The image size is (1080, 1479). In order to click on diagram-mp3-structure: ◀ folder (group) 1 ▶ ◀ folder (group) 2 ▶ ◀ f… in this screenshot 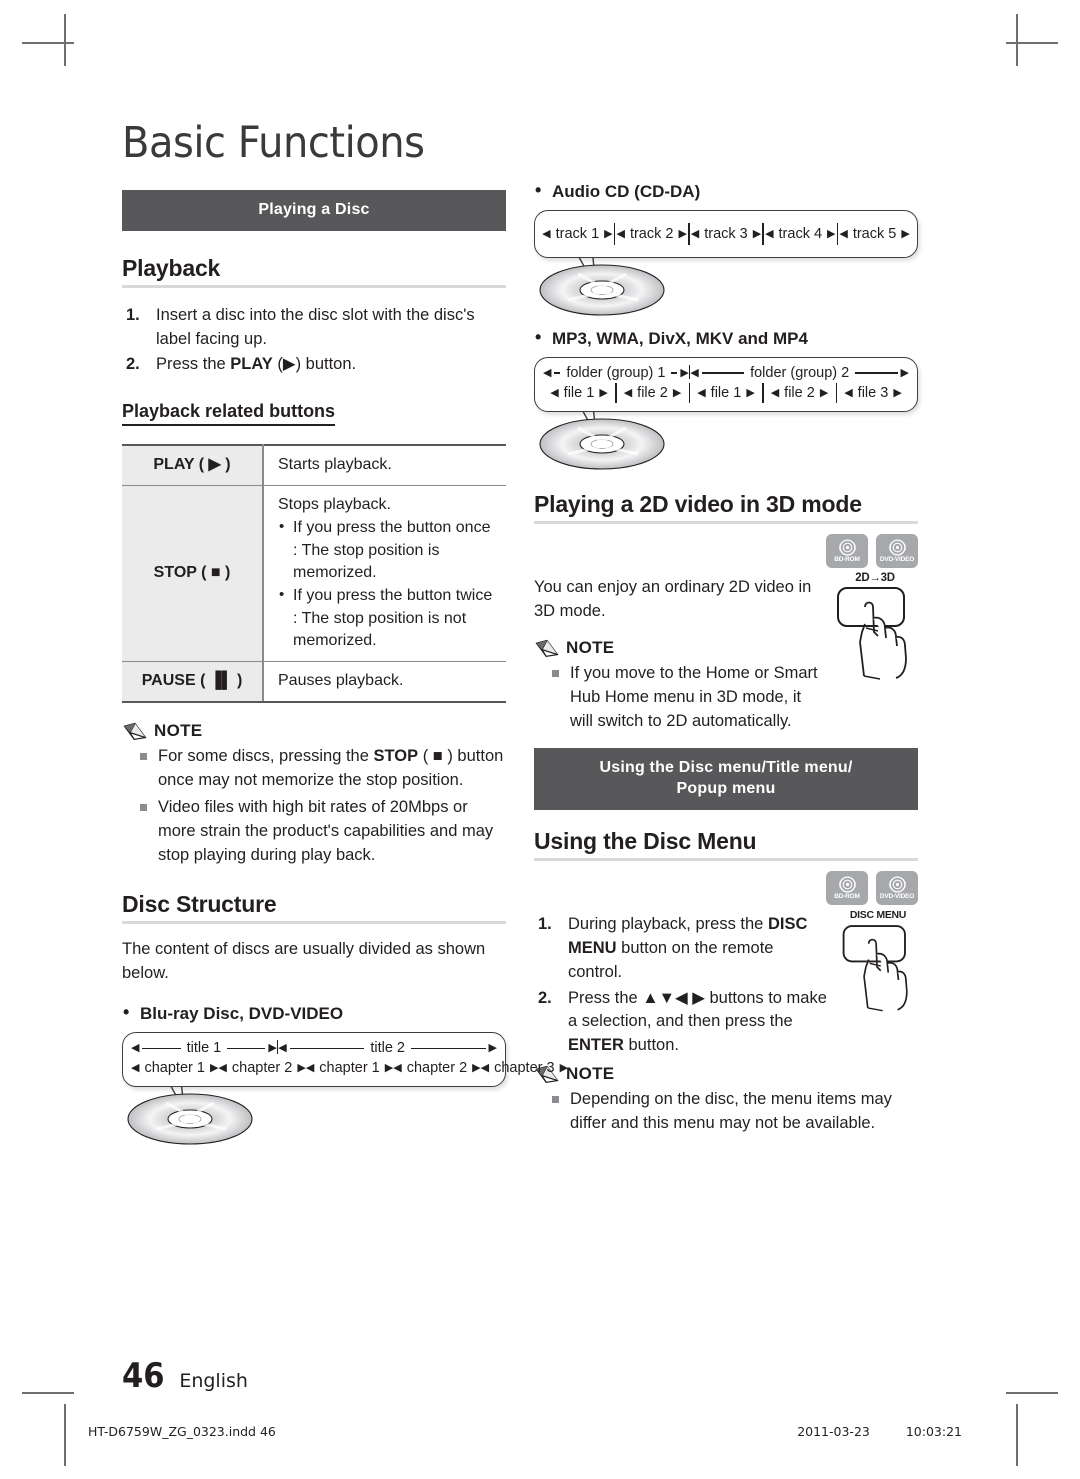, I will do `click(726, 417)`.